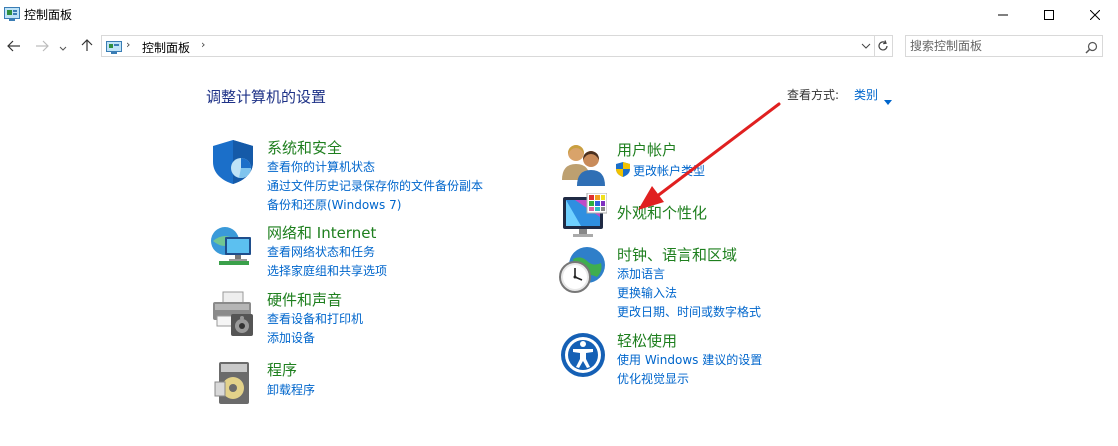  Describe the element at coordinates (689, 311) in the screenshot. I see `link-change-date-time-format: 更改日期、时间或数字格式` at that location.